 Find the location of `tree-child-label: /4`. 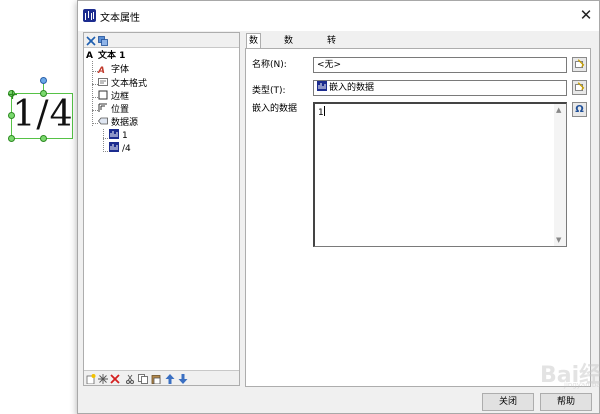

tree-child-label: /4 is located at coordinates (126, 149).